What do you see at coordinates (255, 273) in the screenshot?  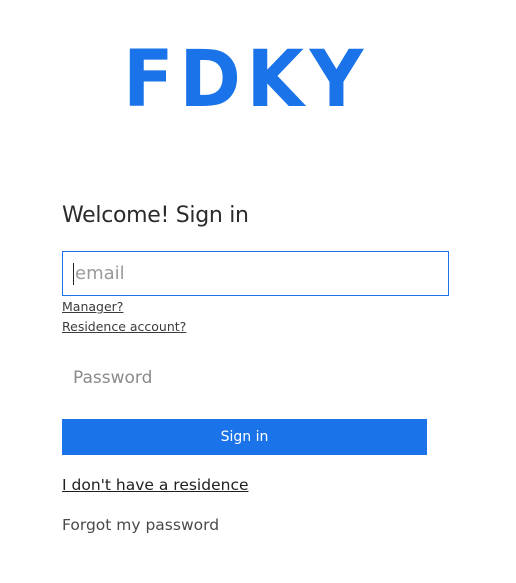 I see `email-field: email` at bounding box center [255, 273].